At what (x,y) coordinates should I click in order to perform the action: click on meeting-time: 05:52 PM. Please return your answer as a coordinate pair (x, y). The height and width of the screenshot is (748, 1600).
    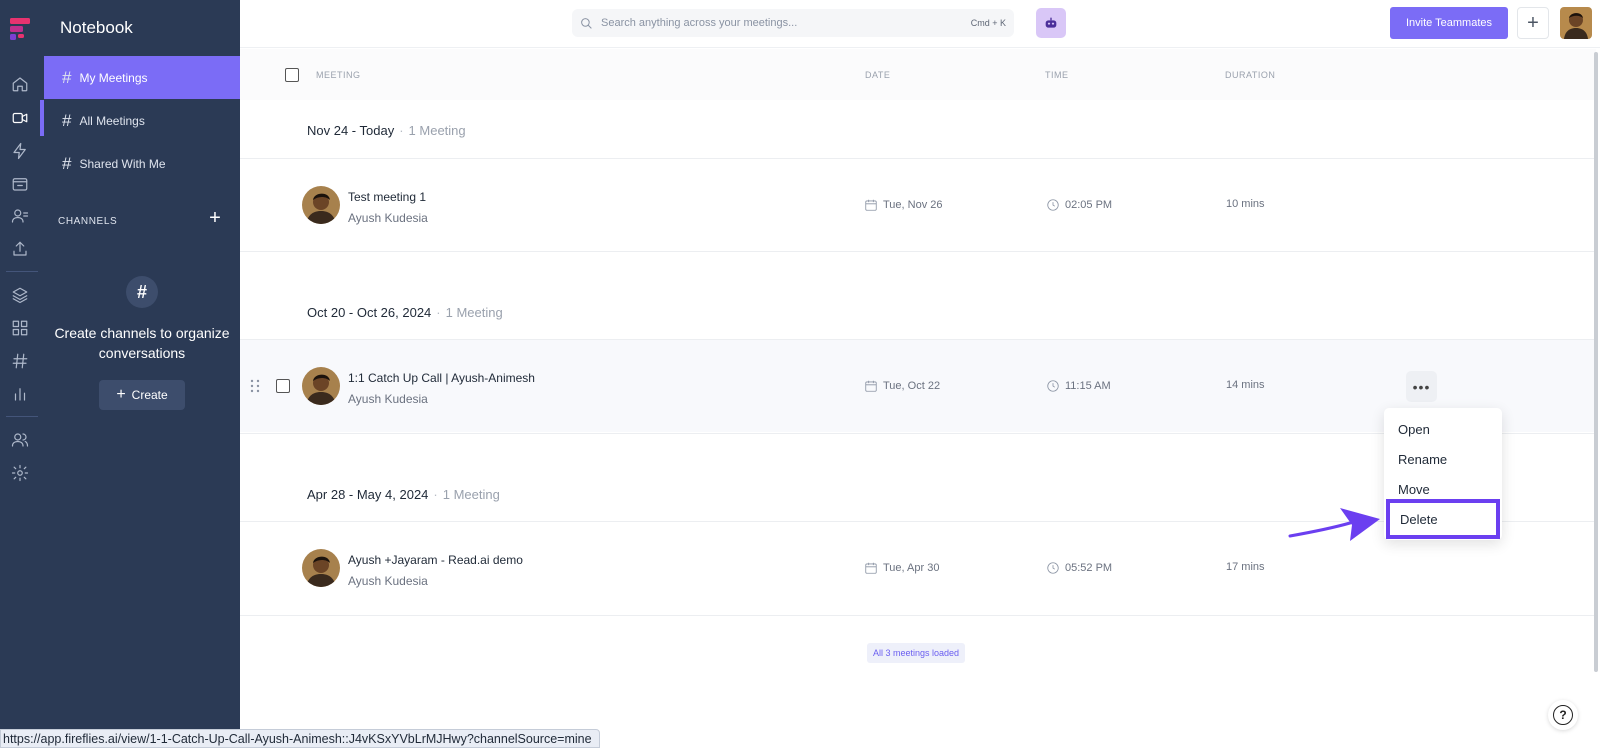
    Looking at the image, I should click on (1079, 568).